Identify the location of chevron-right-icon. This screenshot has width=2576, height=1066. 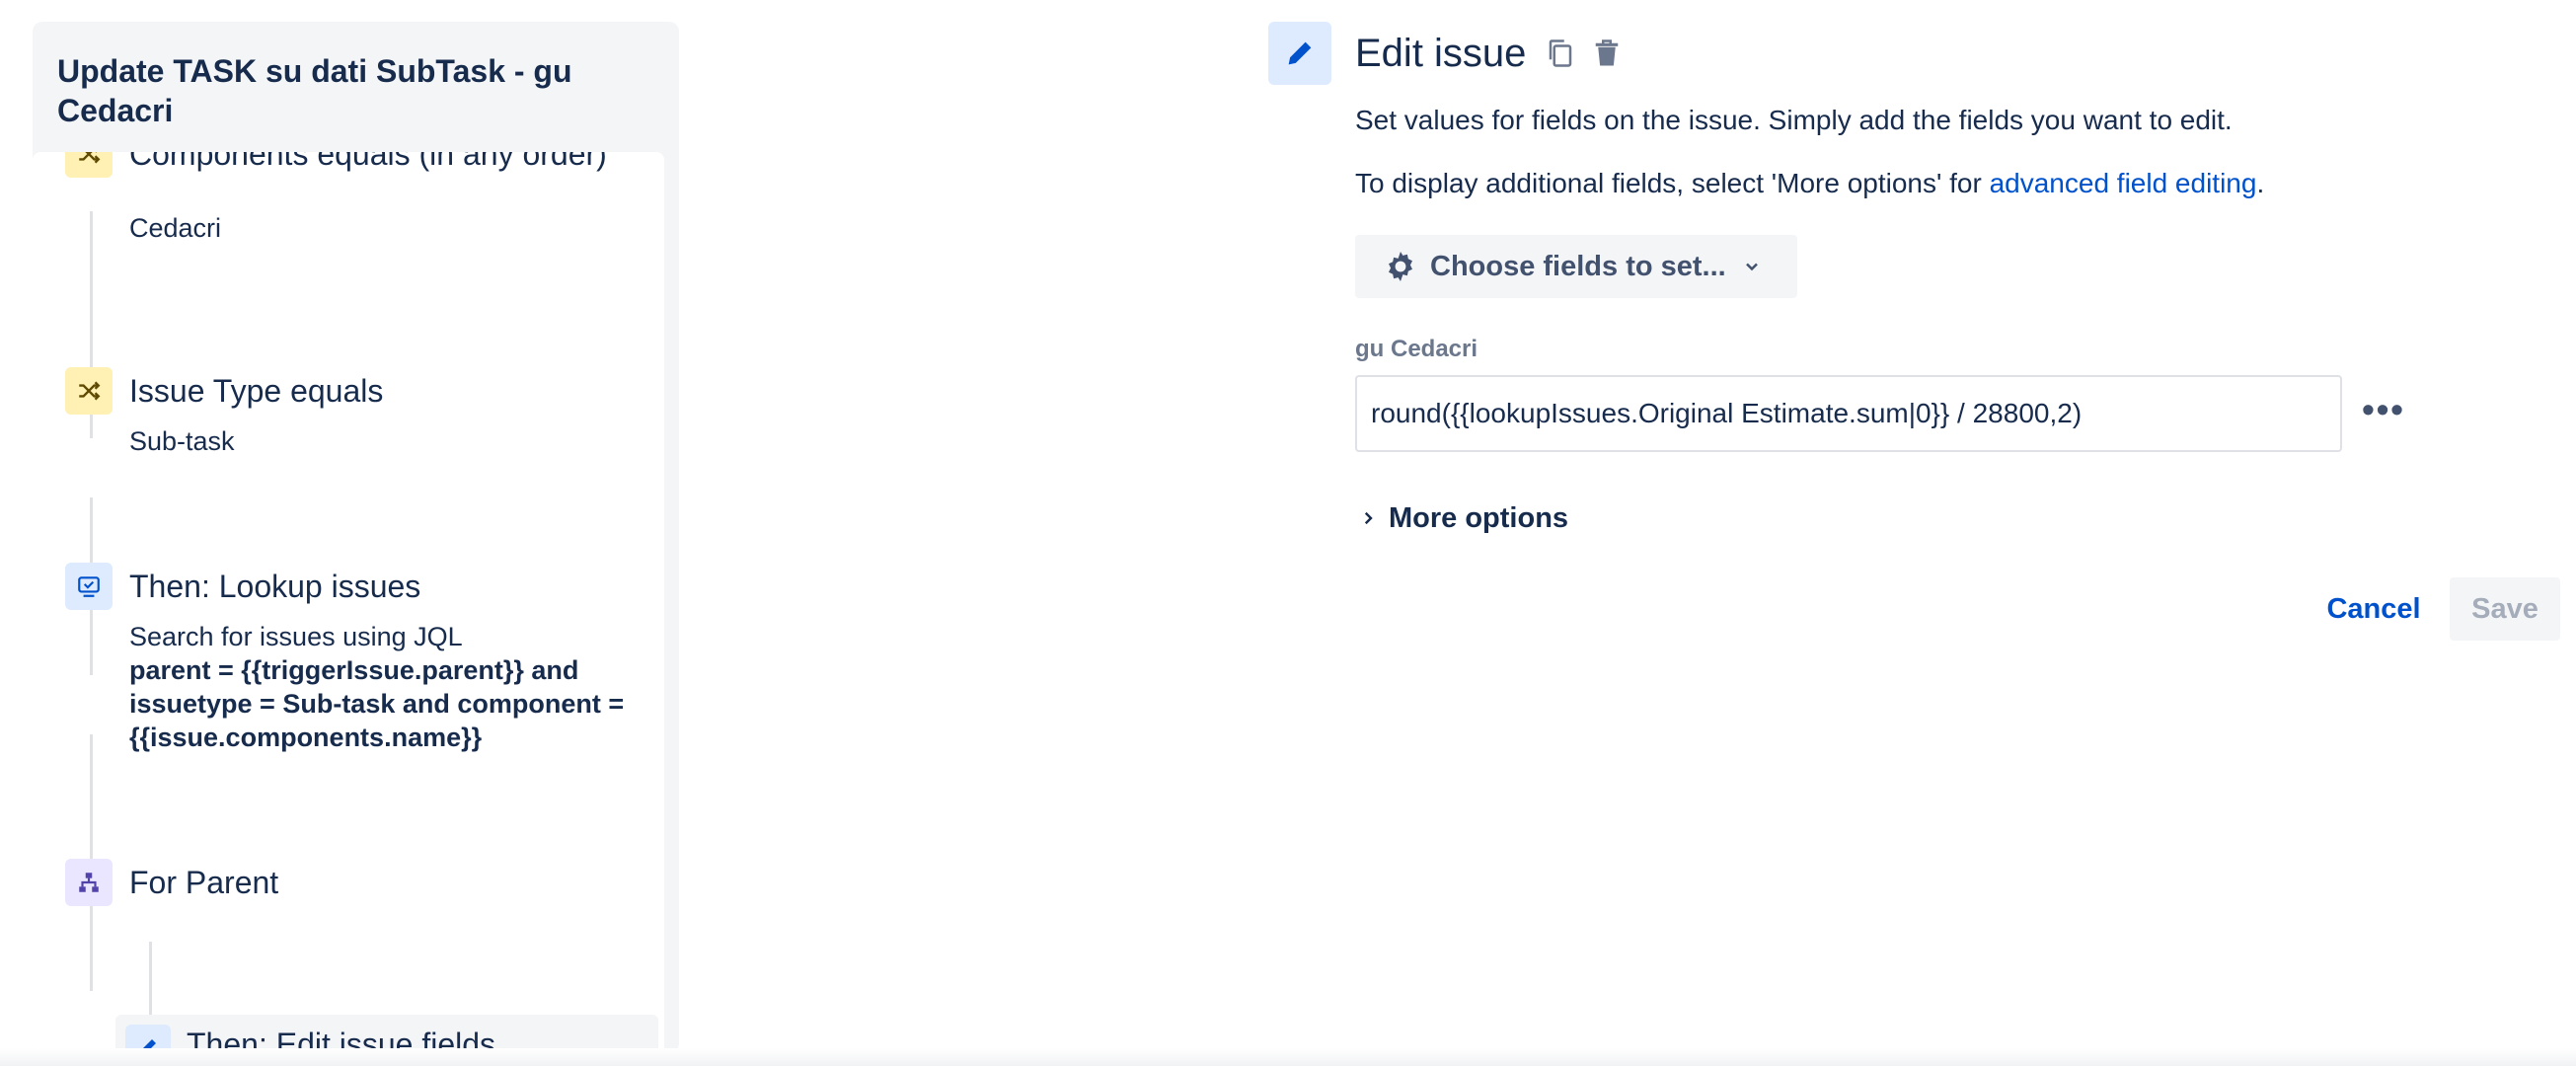
(1368, 518).